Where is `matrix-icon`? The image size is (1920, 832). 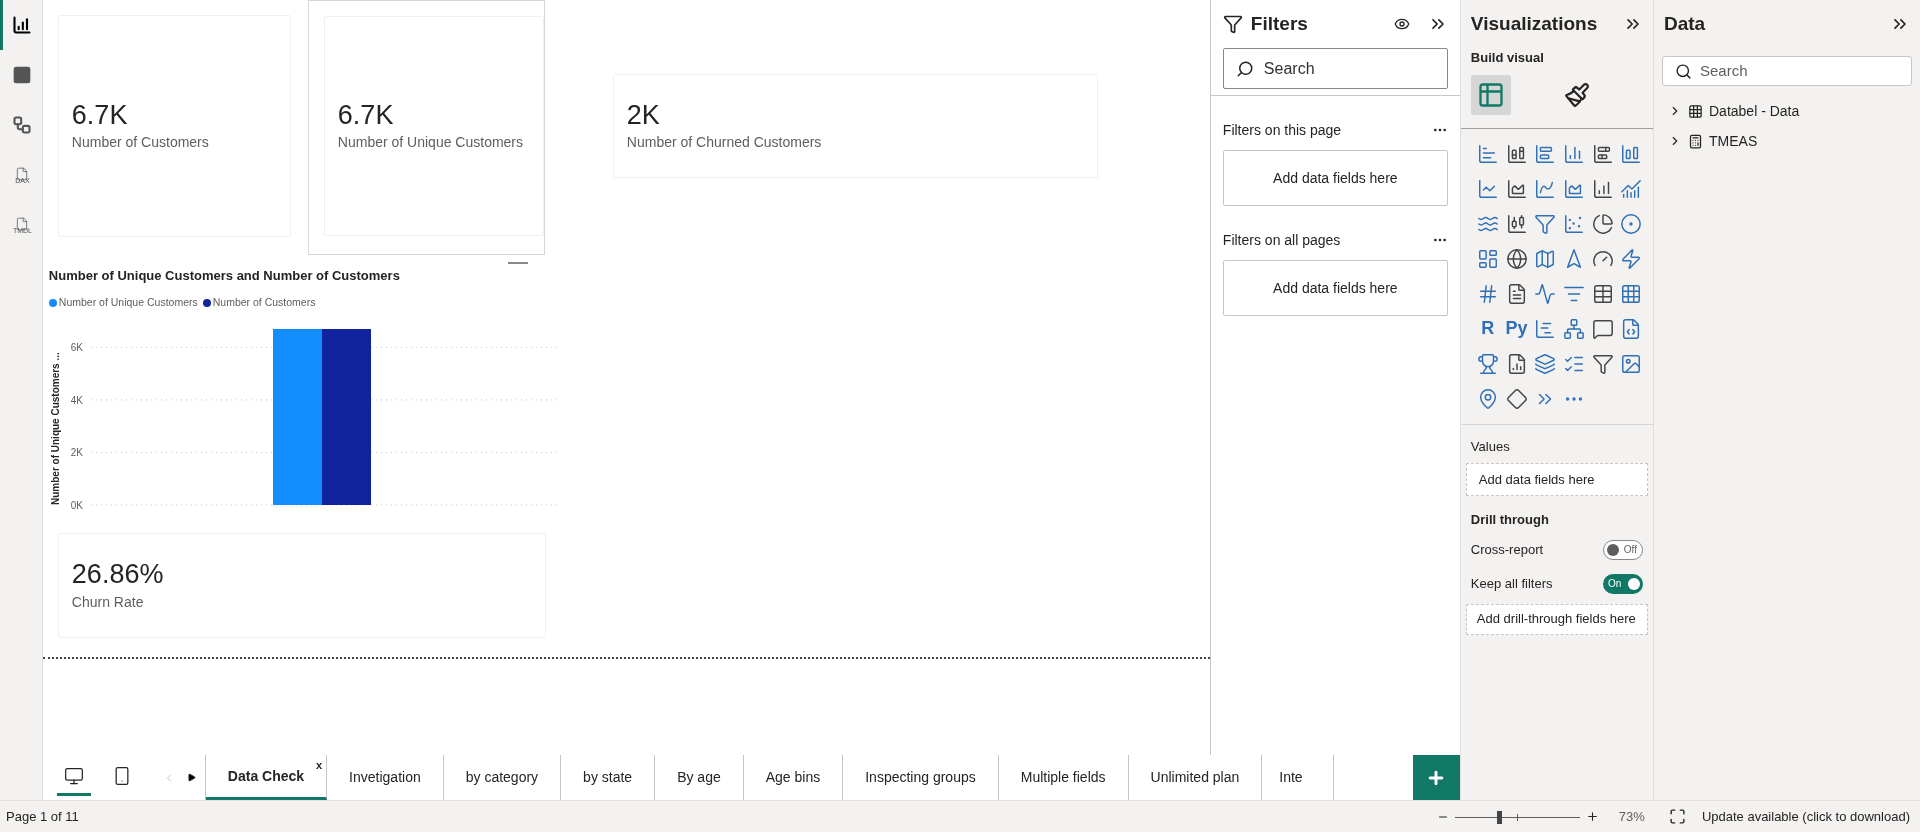 matrix-icon is located at coordinates (1631, 293).